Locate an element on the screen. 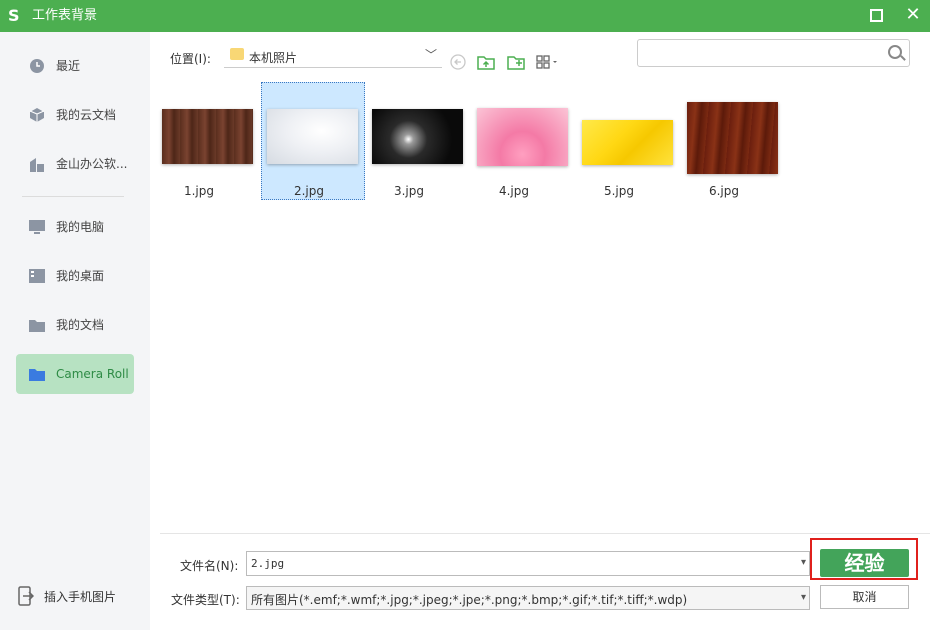  location-value: 本机照片 is located at coordinates (273, 58).